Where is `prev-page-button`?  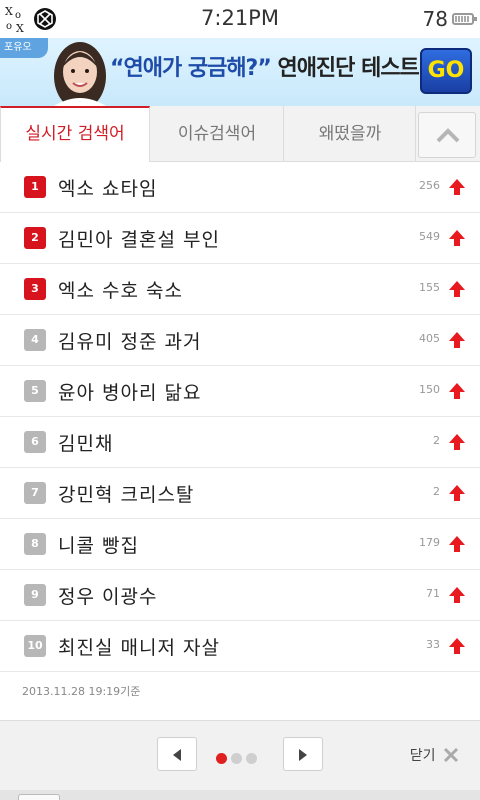
prev-page-button is located at coordinates (177, 754).